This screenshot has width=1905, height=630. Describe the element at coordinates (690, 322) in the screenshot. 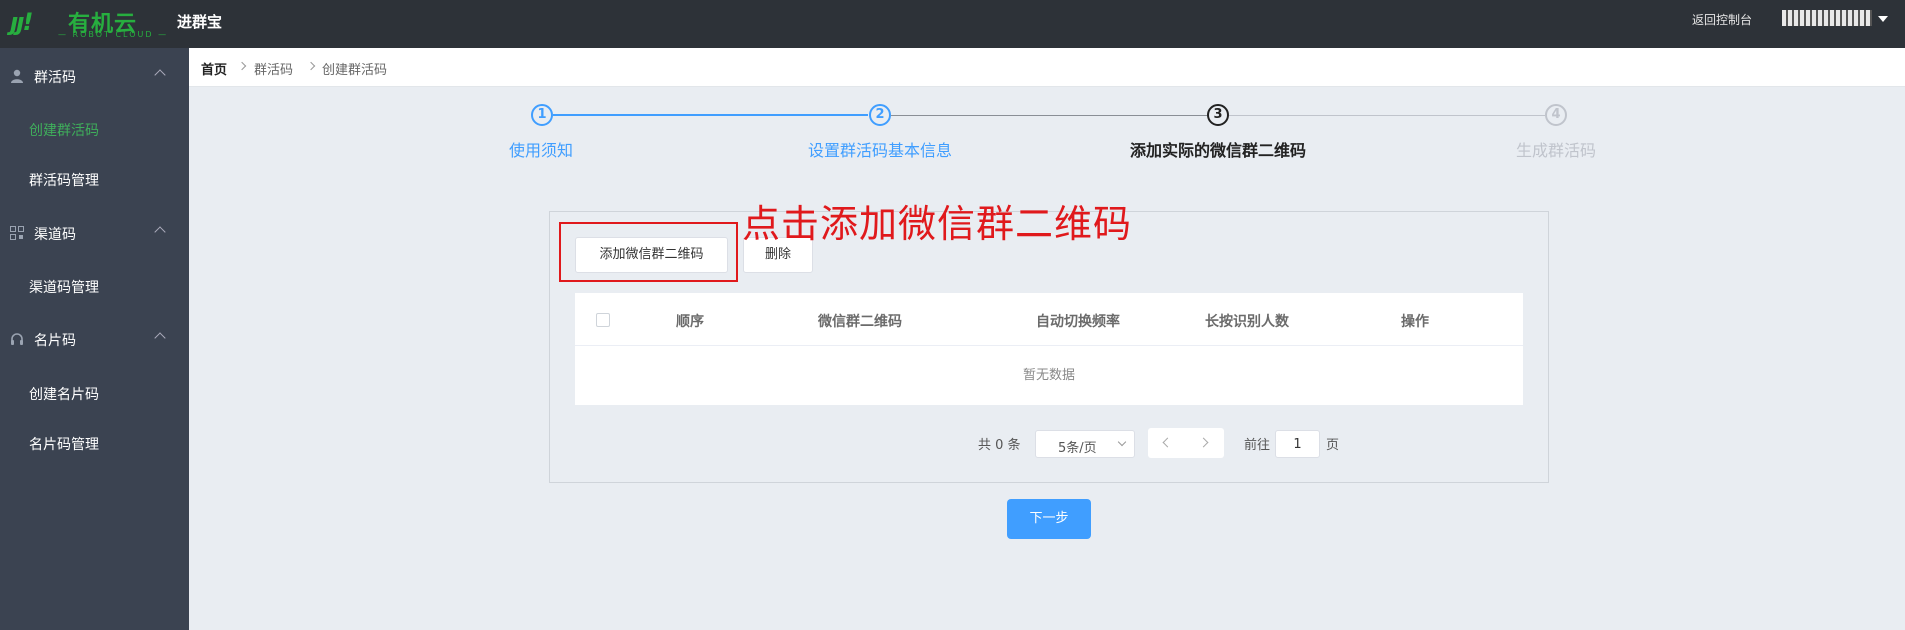

I see `column-header-order: 顺序` at that location.